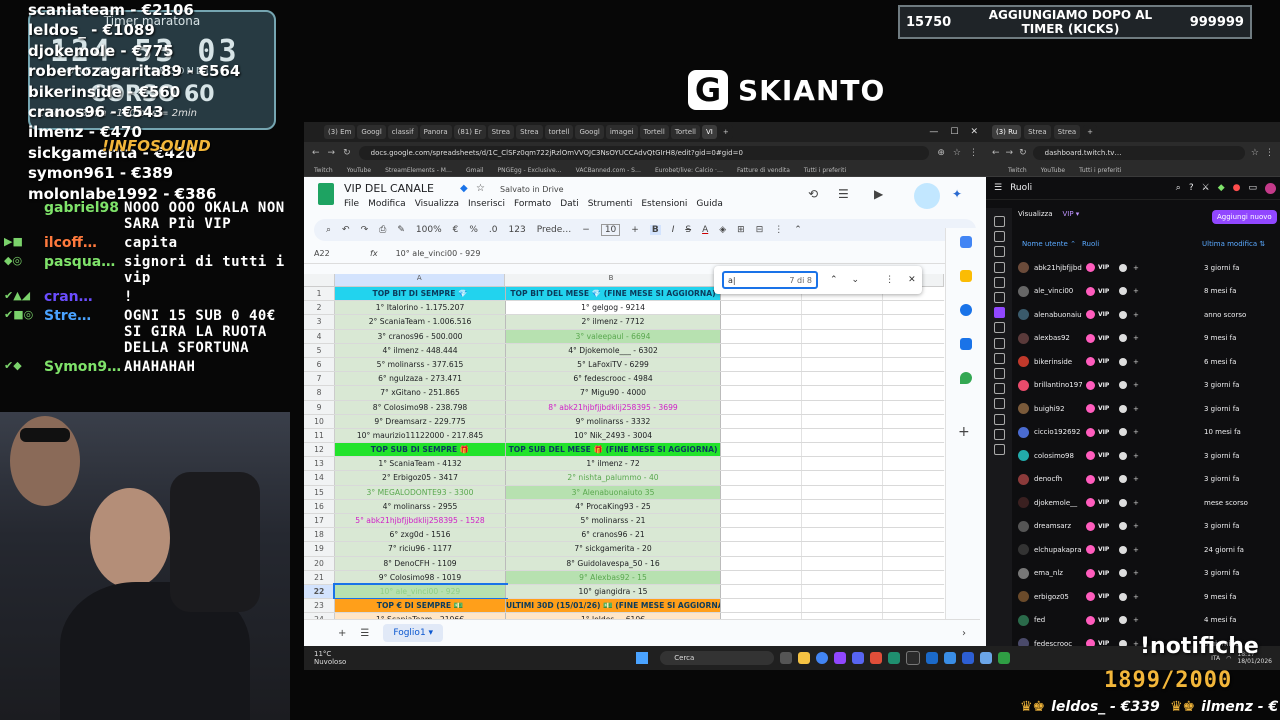 Image resolution: width=1280 pixels, height=720 pixels. I want to click on bookmark-star-icon: ☆, so click(957, 153).